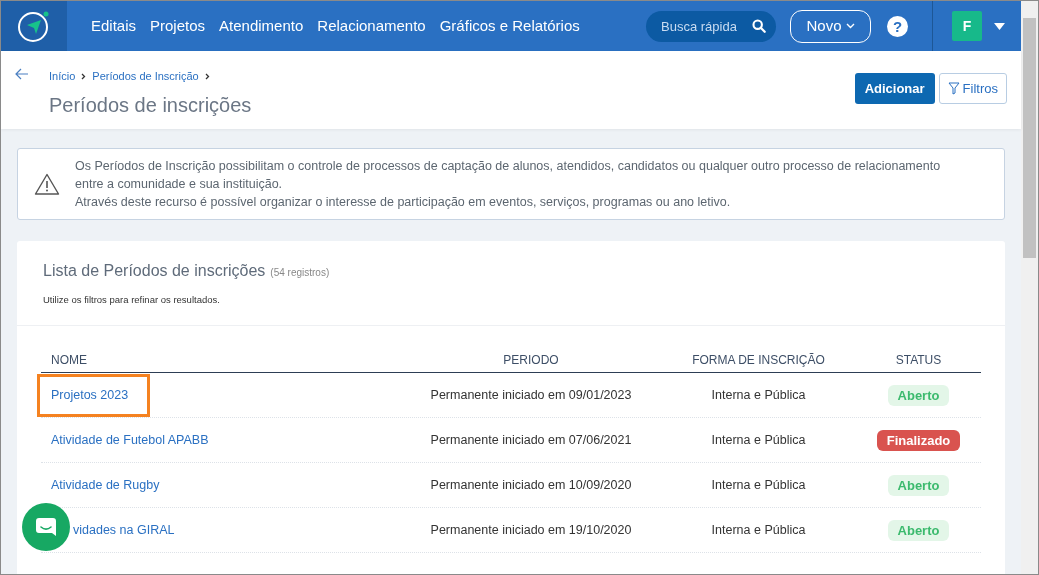 The height and width of the screenshot is (575, 1039). I want to click on alert-text: Os Períodos de Inscrição possibilitam o controle de processos de captação de alunos, atendidos, candidatos ou qualquer outro processo de relacionamento entre a comunidade e sua instituição., so click(508, 175).